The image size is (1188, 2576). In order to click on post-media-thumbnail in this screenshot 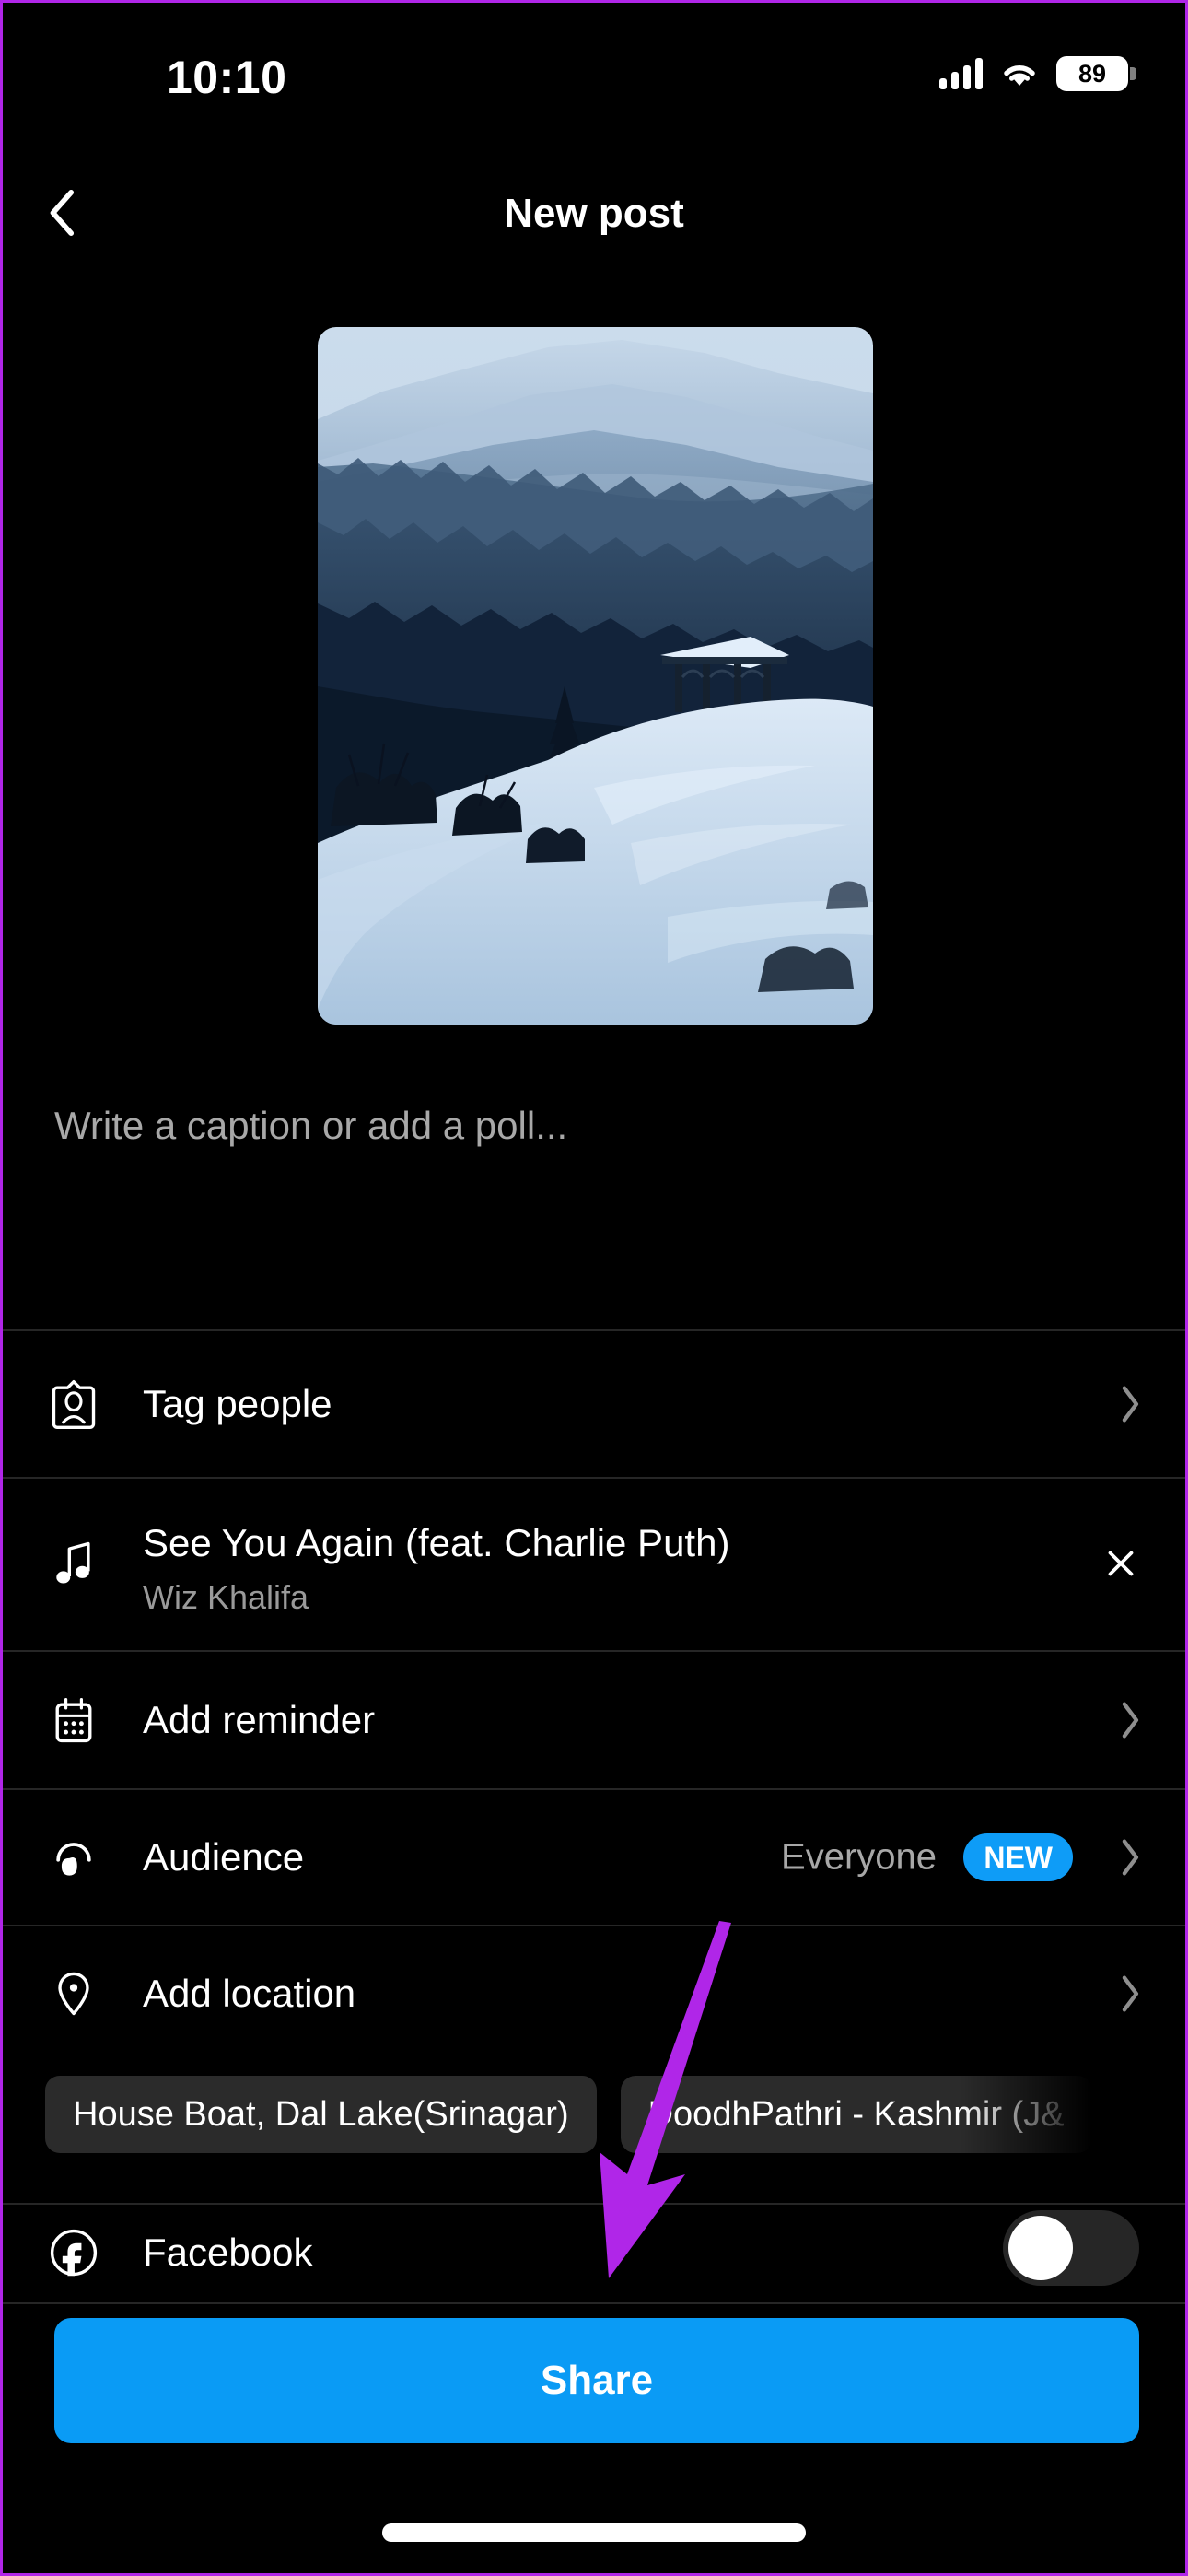, I will do `click(595, 676)`.